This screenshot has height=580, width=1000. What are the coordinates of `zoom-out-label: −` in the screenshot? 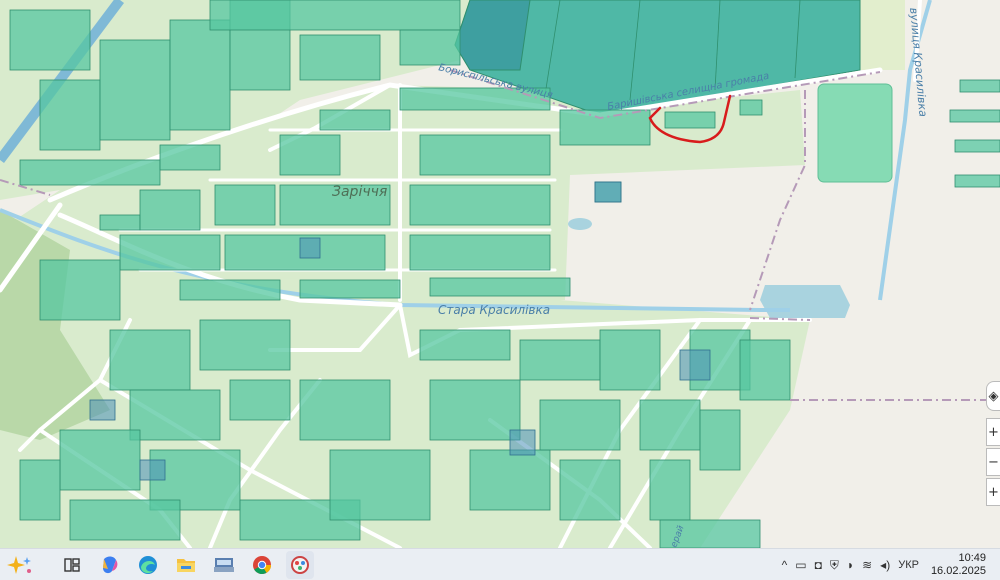 It's located at (993, 462).